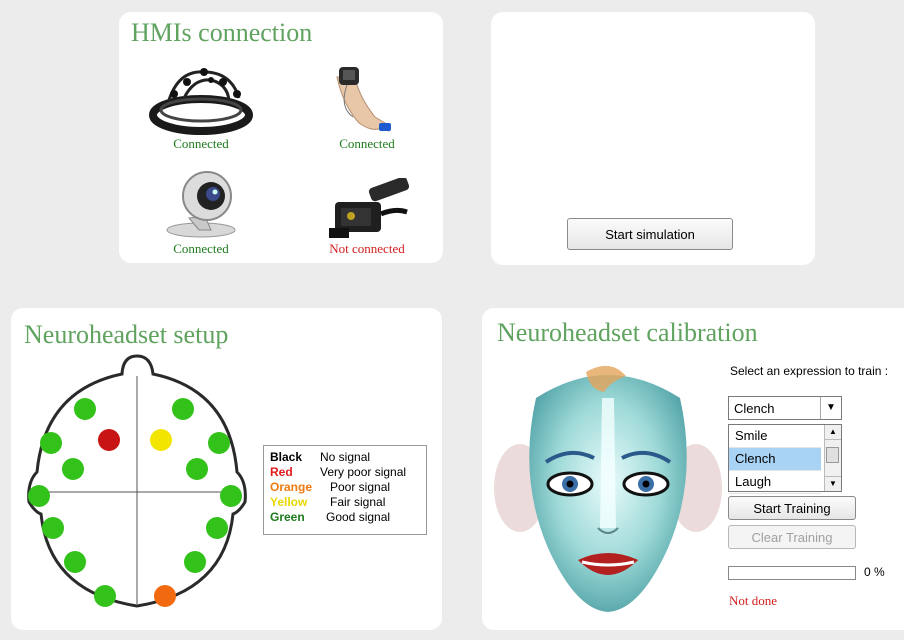 The width and height of the screenshot is (904, 640). Describe the element at coordinates (792, 508) in the screenshot. I see `start-training-button: Start Training` at that location.